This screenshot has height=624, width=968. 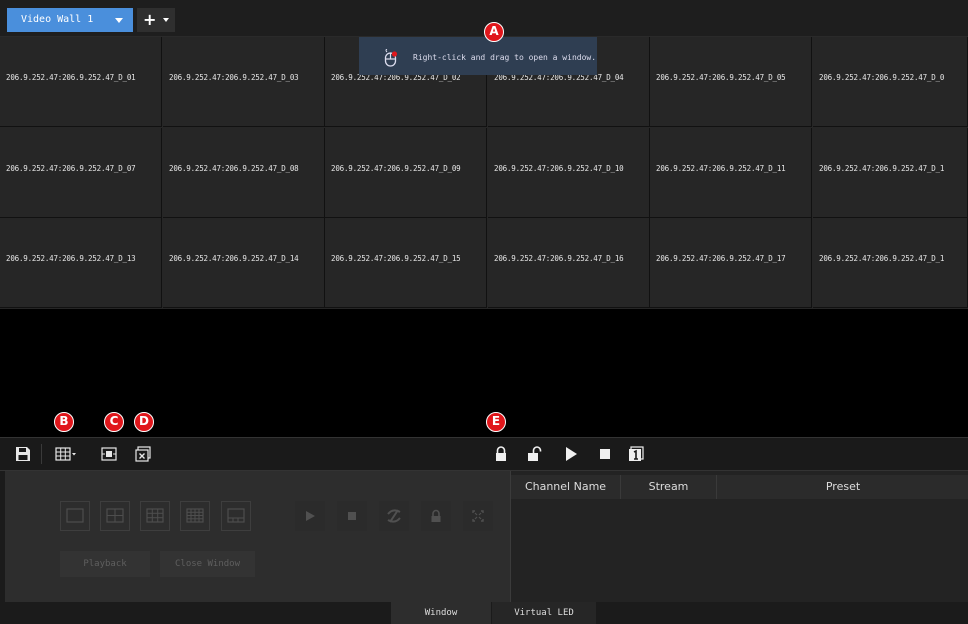 What do you see at coordinates (234, 258) in the screenshot?
I see `screen-label: 206.9.252.47:206.9.252.47_D_14` at bounding box center [234, 258].